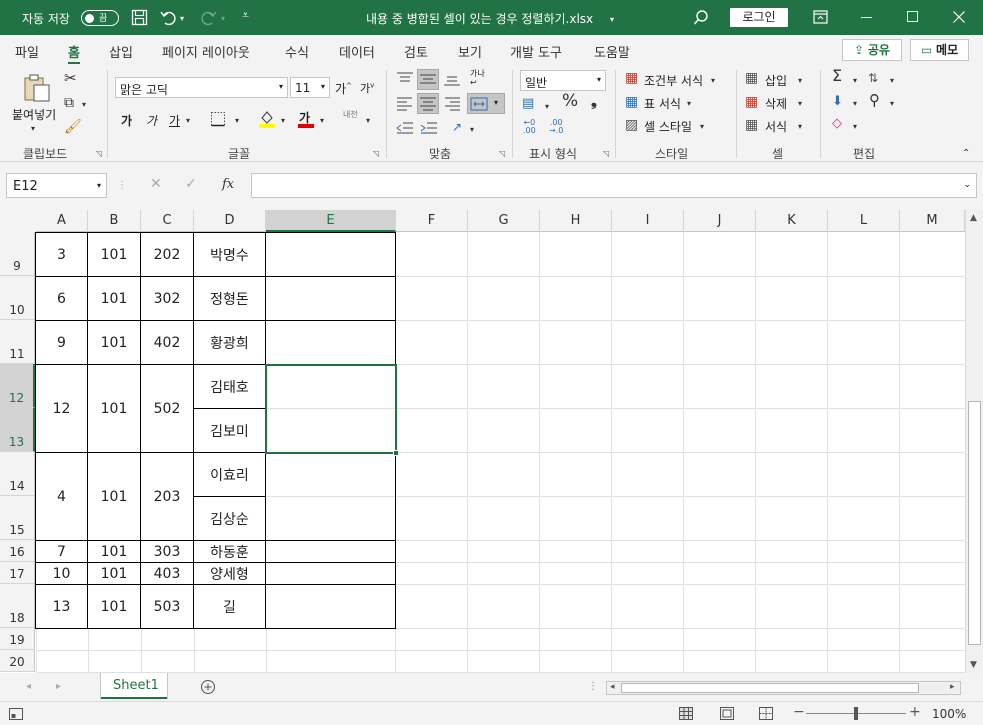  Describe the element at coordinates (69, 103) in the screenshot. I see `copy-icon: ⧉` at that location.